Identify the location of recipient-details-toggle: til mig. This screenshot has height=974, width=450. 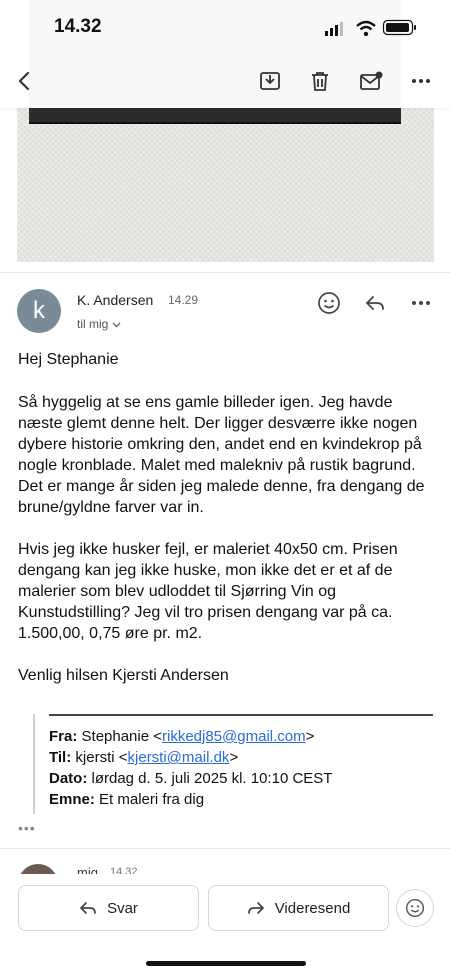
(99, 324).